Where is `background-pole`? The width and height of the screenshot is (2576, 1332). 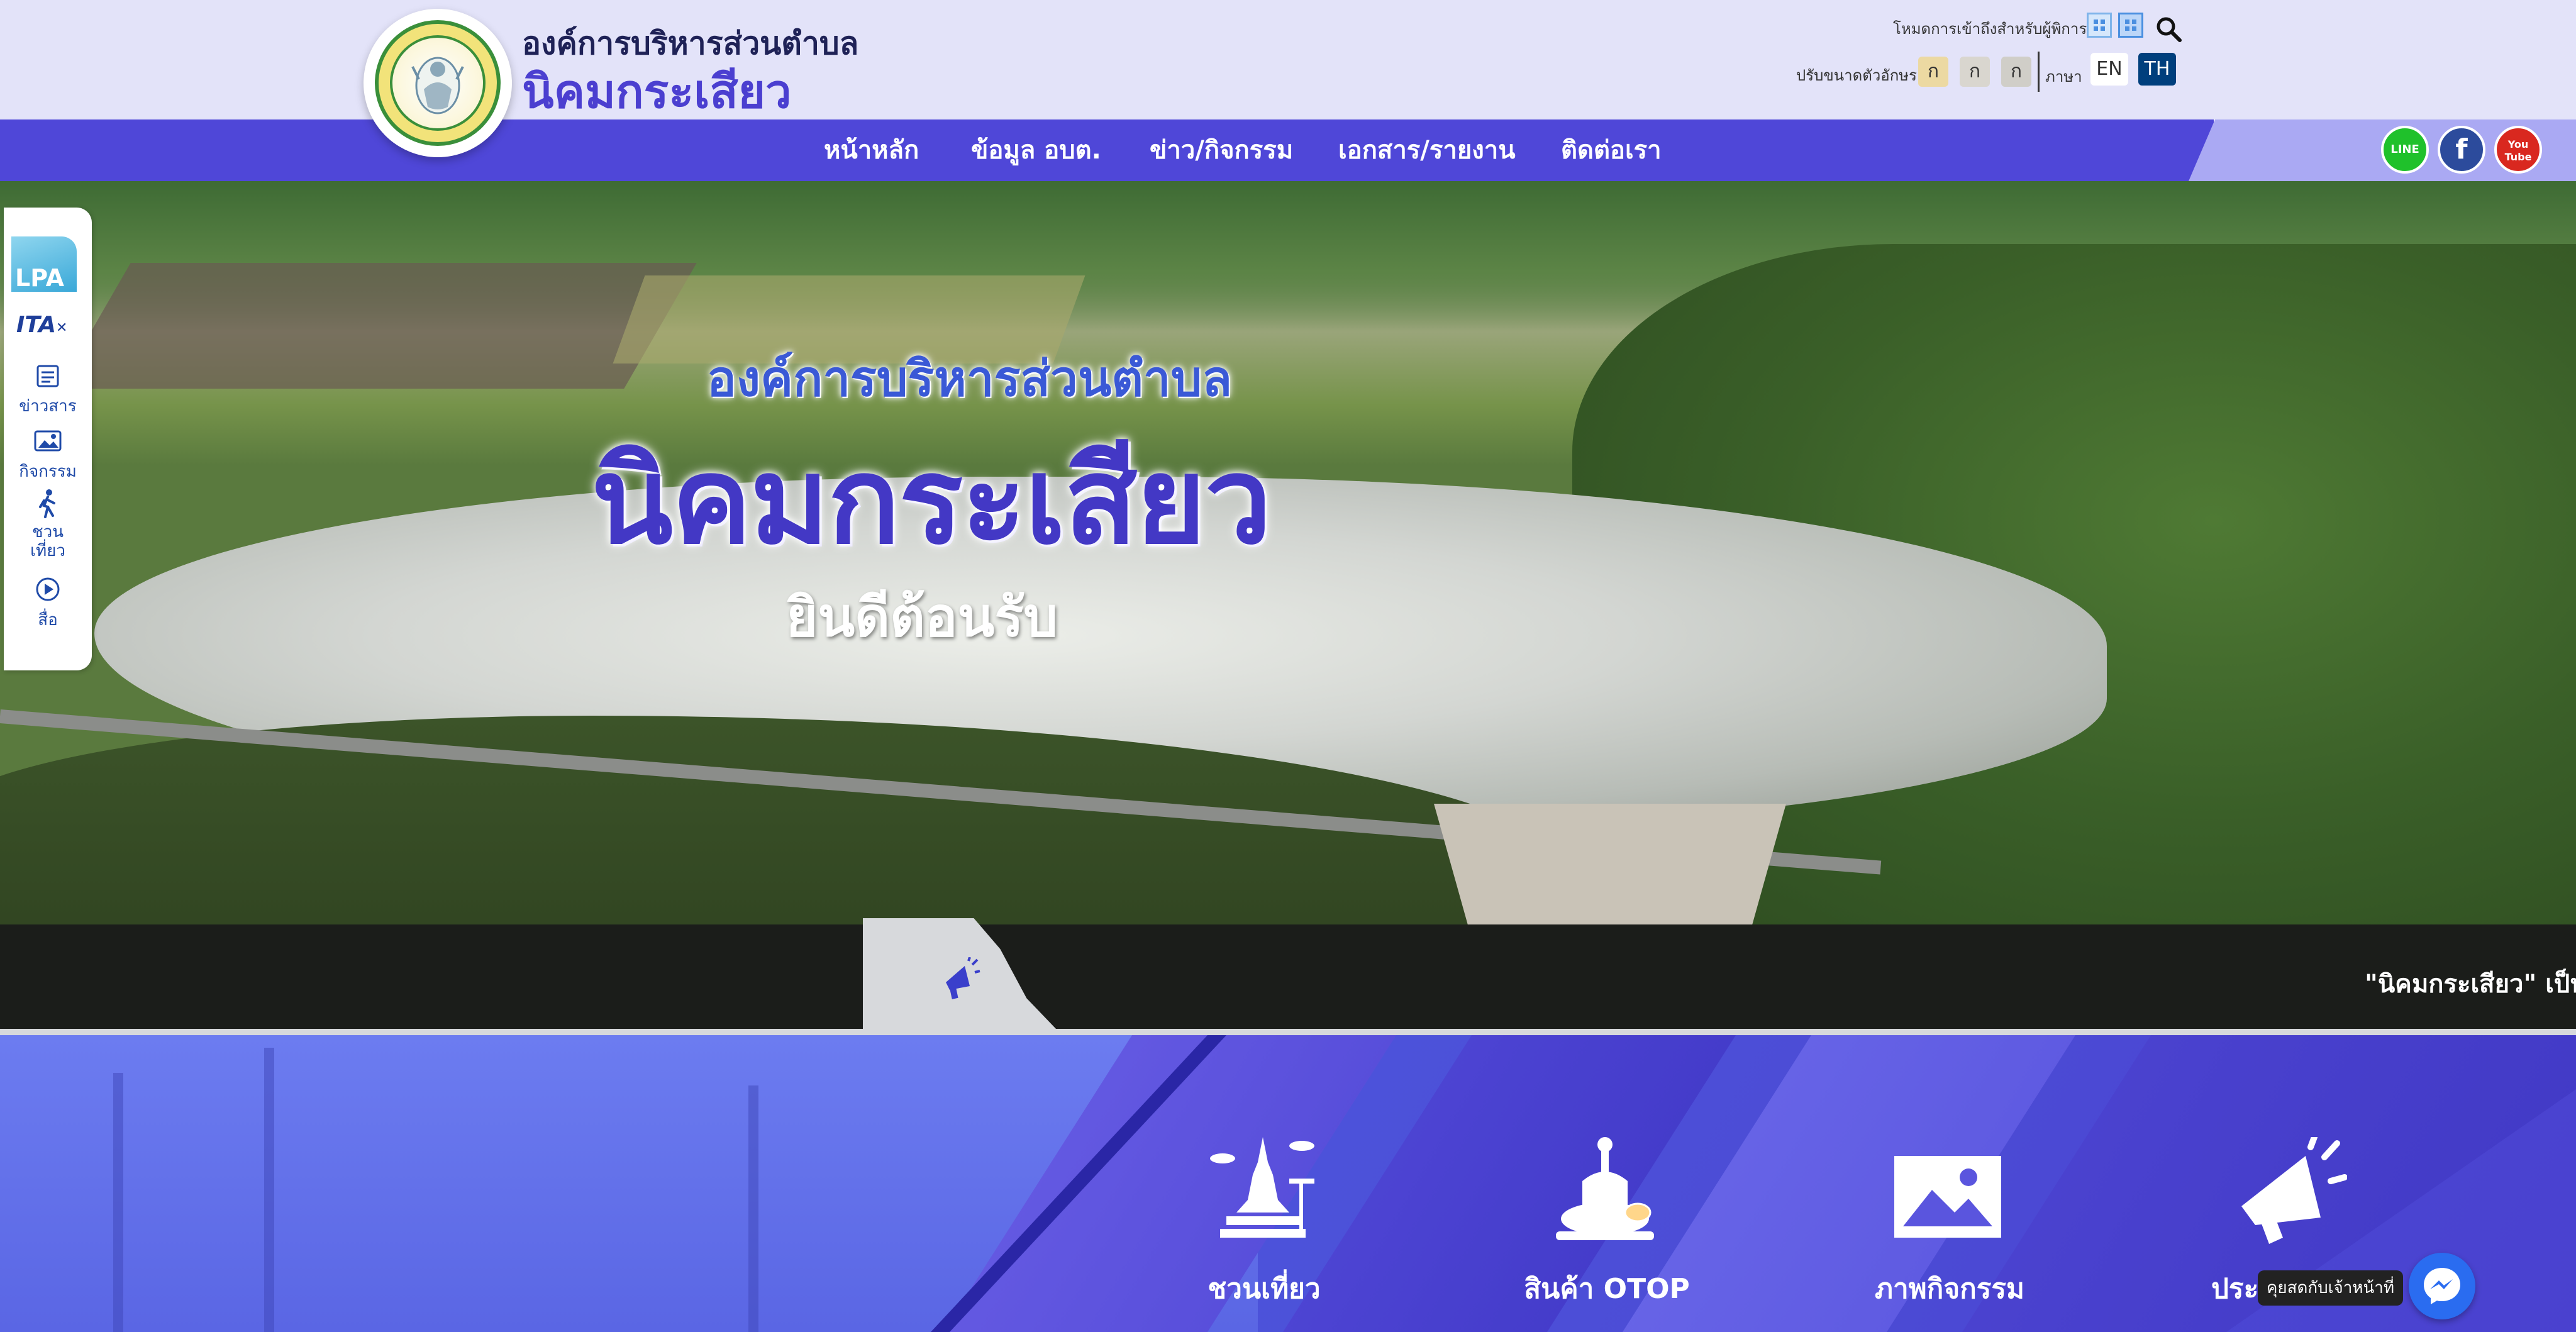 background-pole is located at coordinates (753, 1208).